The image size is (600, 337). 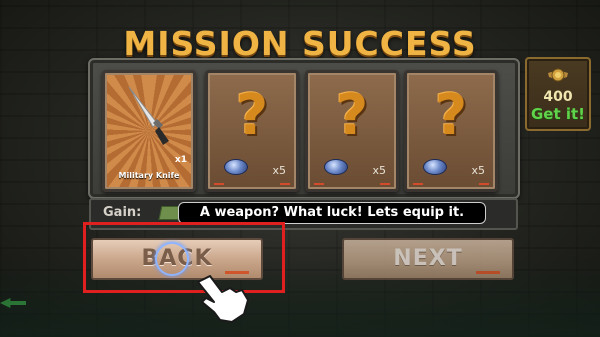 I want to click on reward-name: Military Knife, so click(x=149, y=175).